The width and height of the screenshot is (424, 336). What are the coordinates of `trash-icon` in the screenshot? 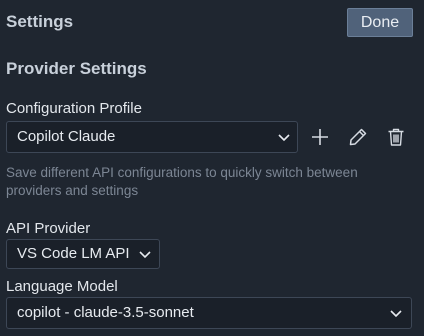 It's located at (396, 137).